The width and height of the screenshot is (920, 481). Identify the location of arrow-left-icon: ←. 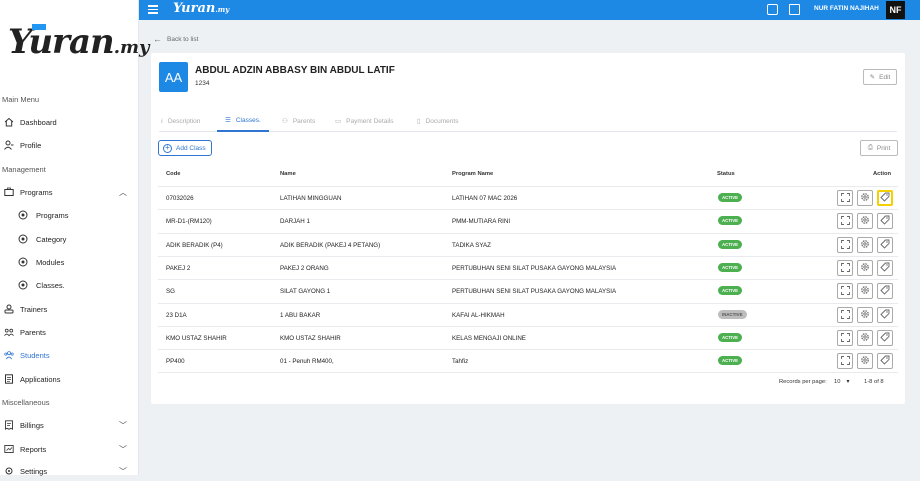
(157, 39).